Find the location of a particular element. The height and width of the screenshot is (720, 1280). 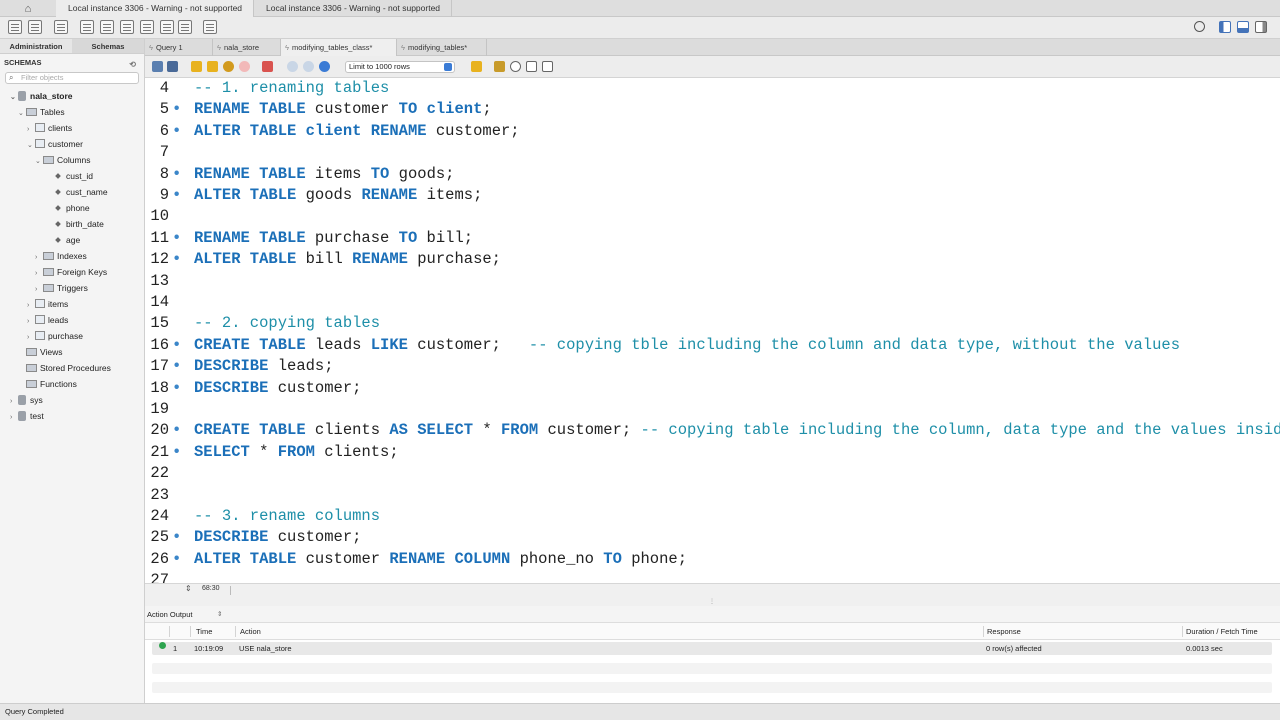

home-icon: ⌂ is located at coordinates (28, 8).